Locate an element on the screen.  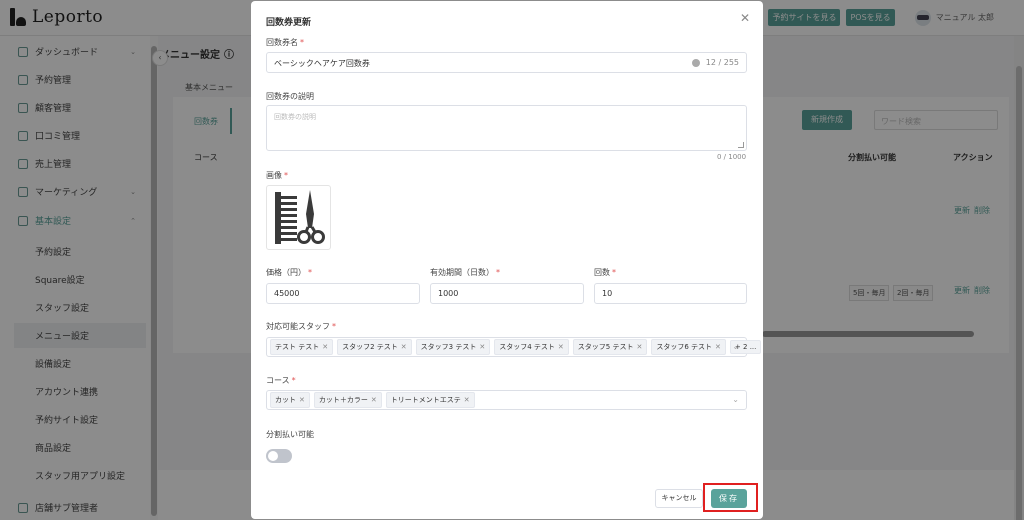
cancel-button: キャンセル is located at coordinates (679, 498).